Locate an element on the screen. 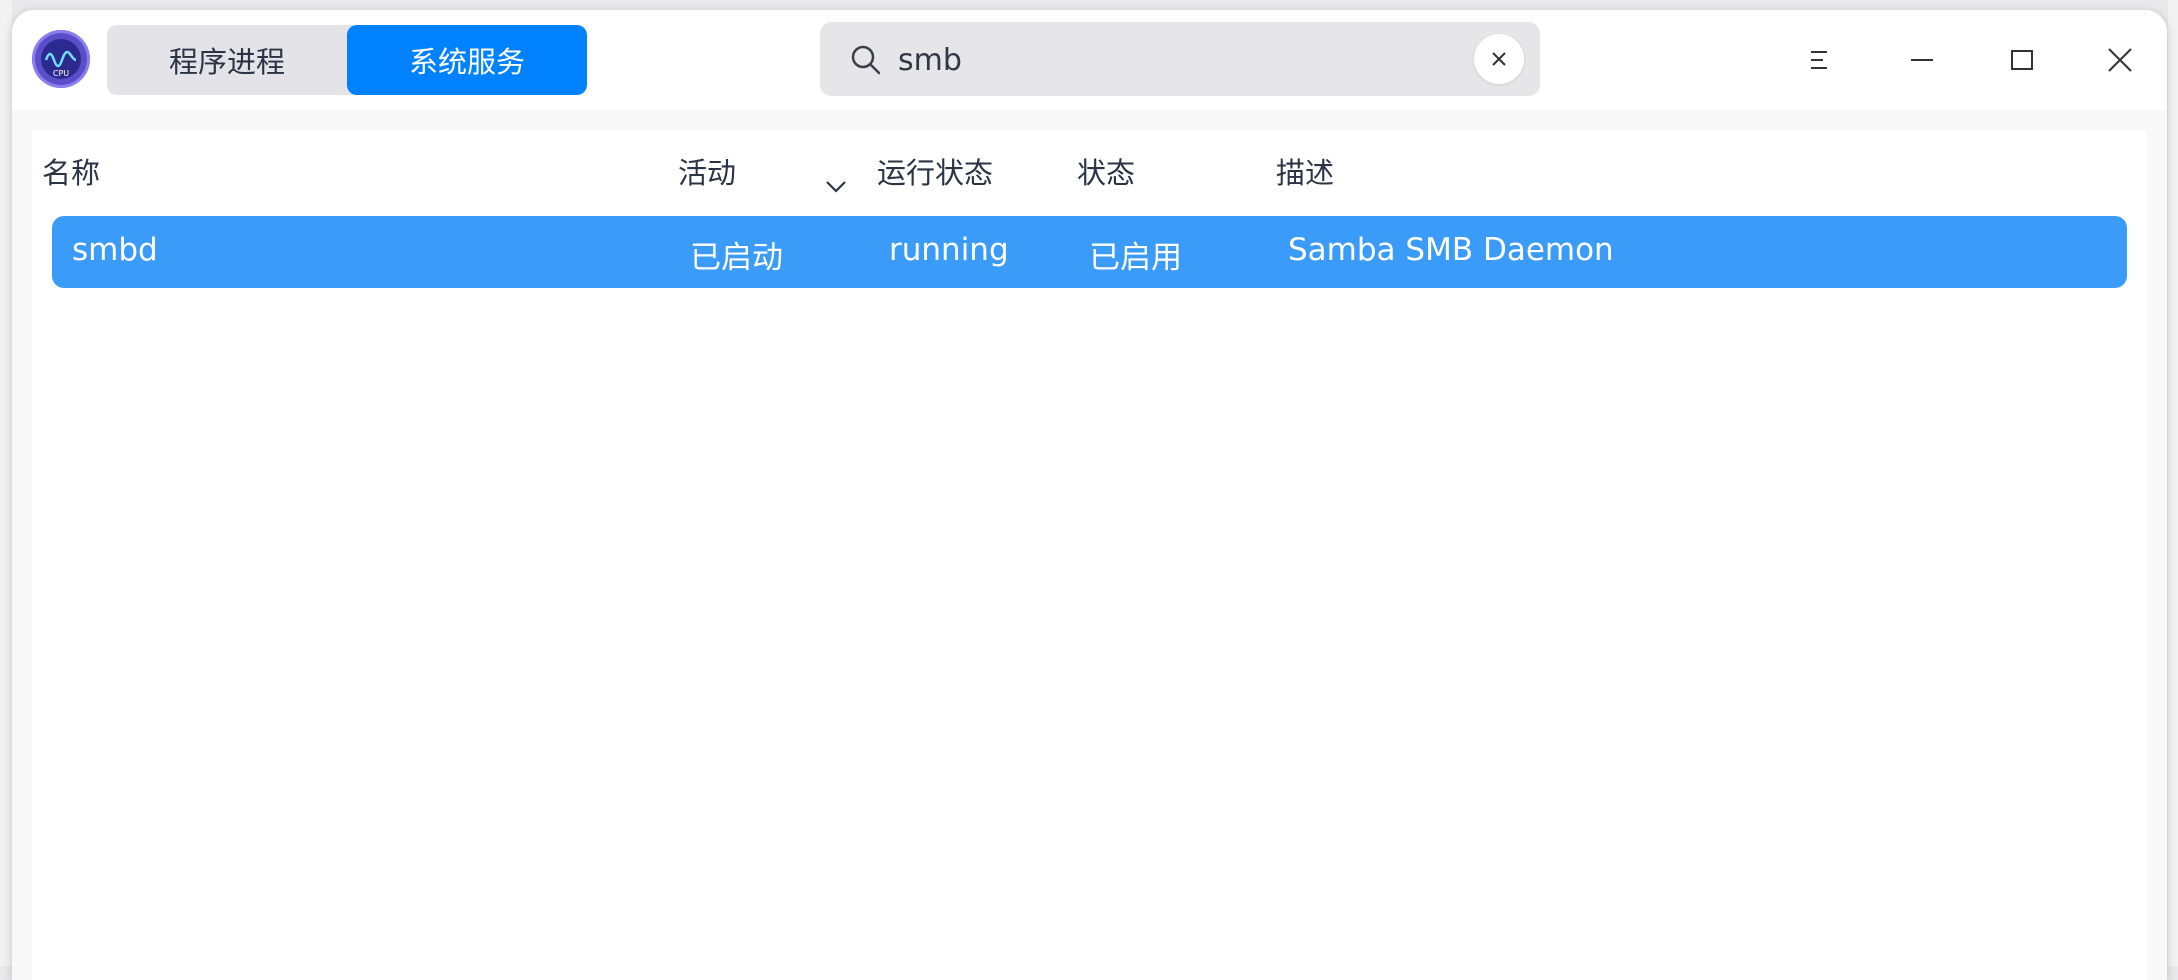 The width and height of the screenshot is (2178, 980). menu-icon is located at coordinates (1819, 60).